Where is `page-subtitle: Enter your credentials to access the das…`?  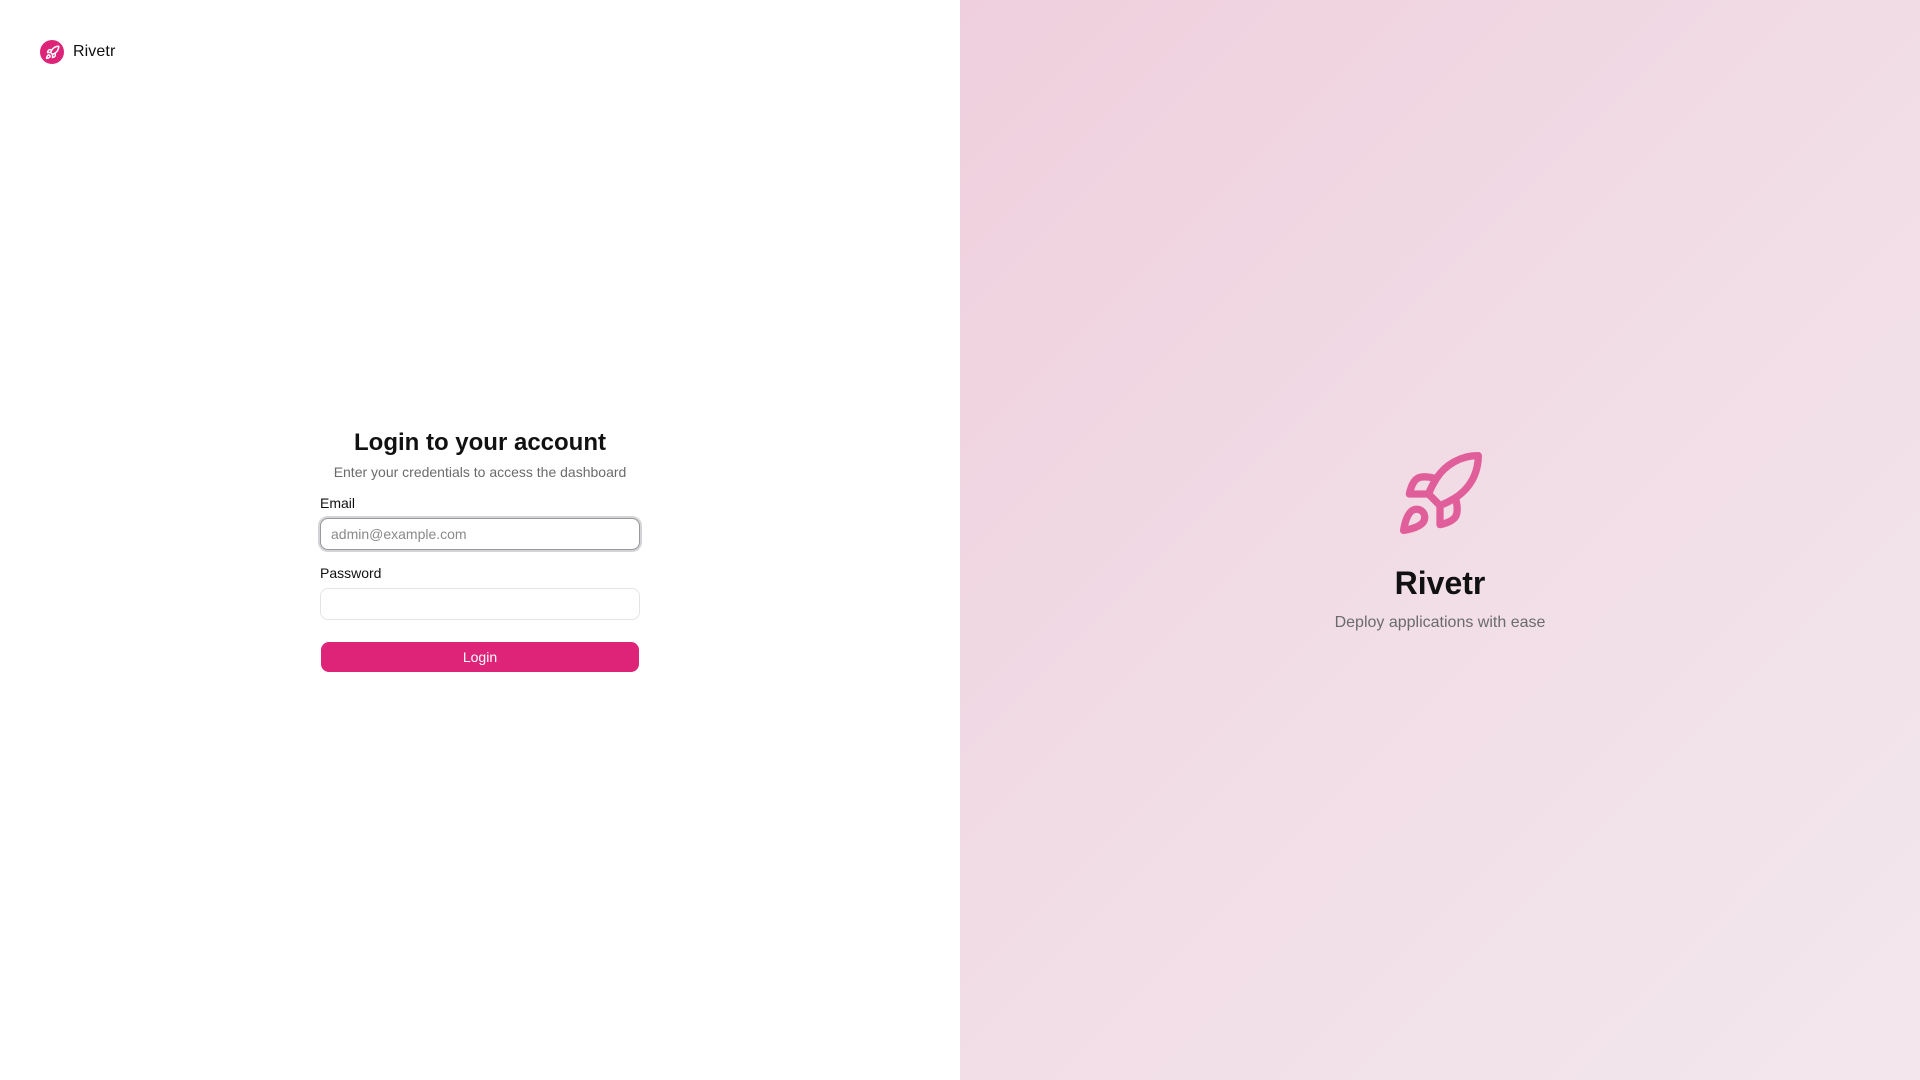 page-subtitle: Enter your credentials to access the das… is located at coordinates (480, 472).